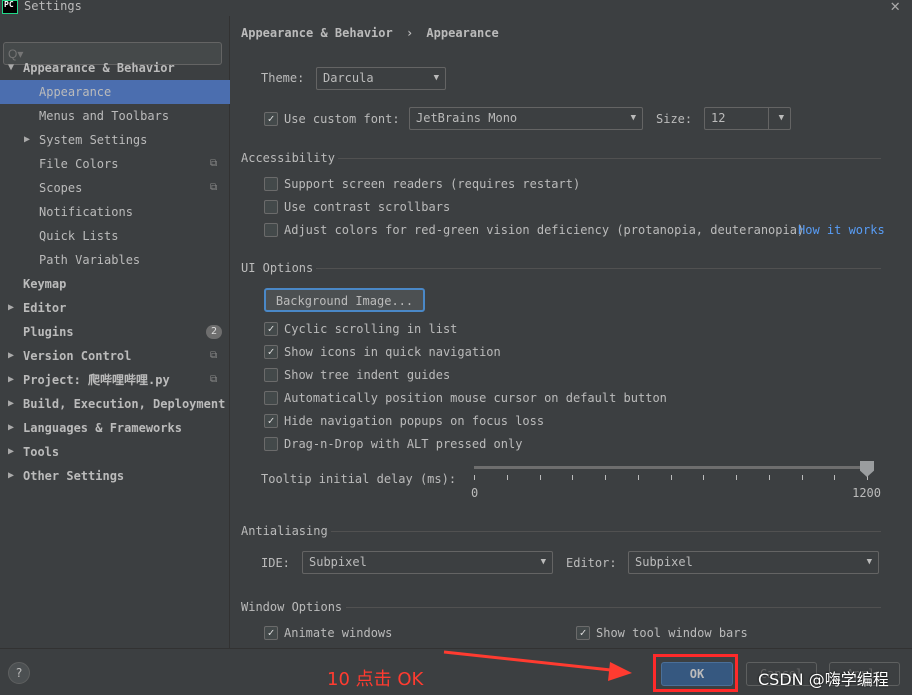  I want to click on sidebar-item-languages-frameworks: ▶ Languages & Frameworks, so click(115, 428).